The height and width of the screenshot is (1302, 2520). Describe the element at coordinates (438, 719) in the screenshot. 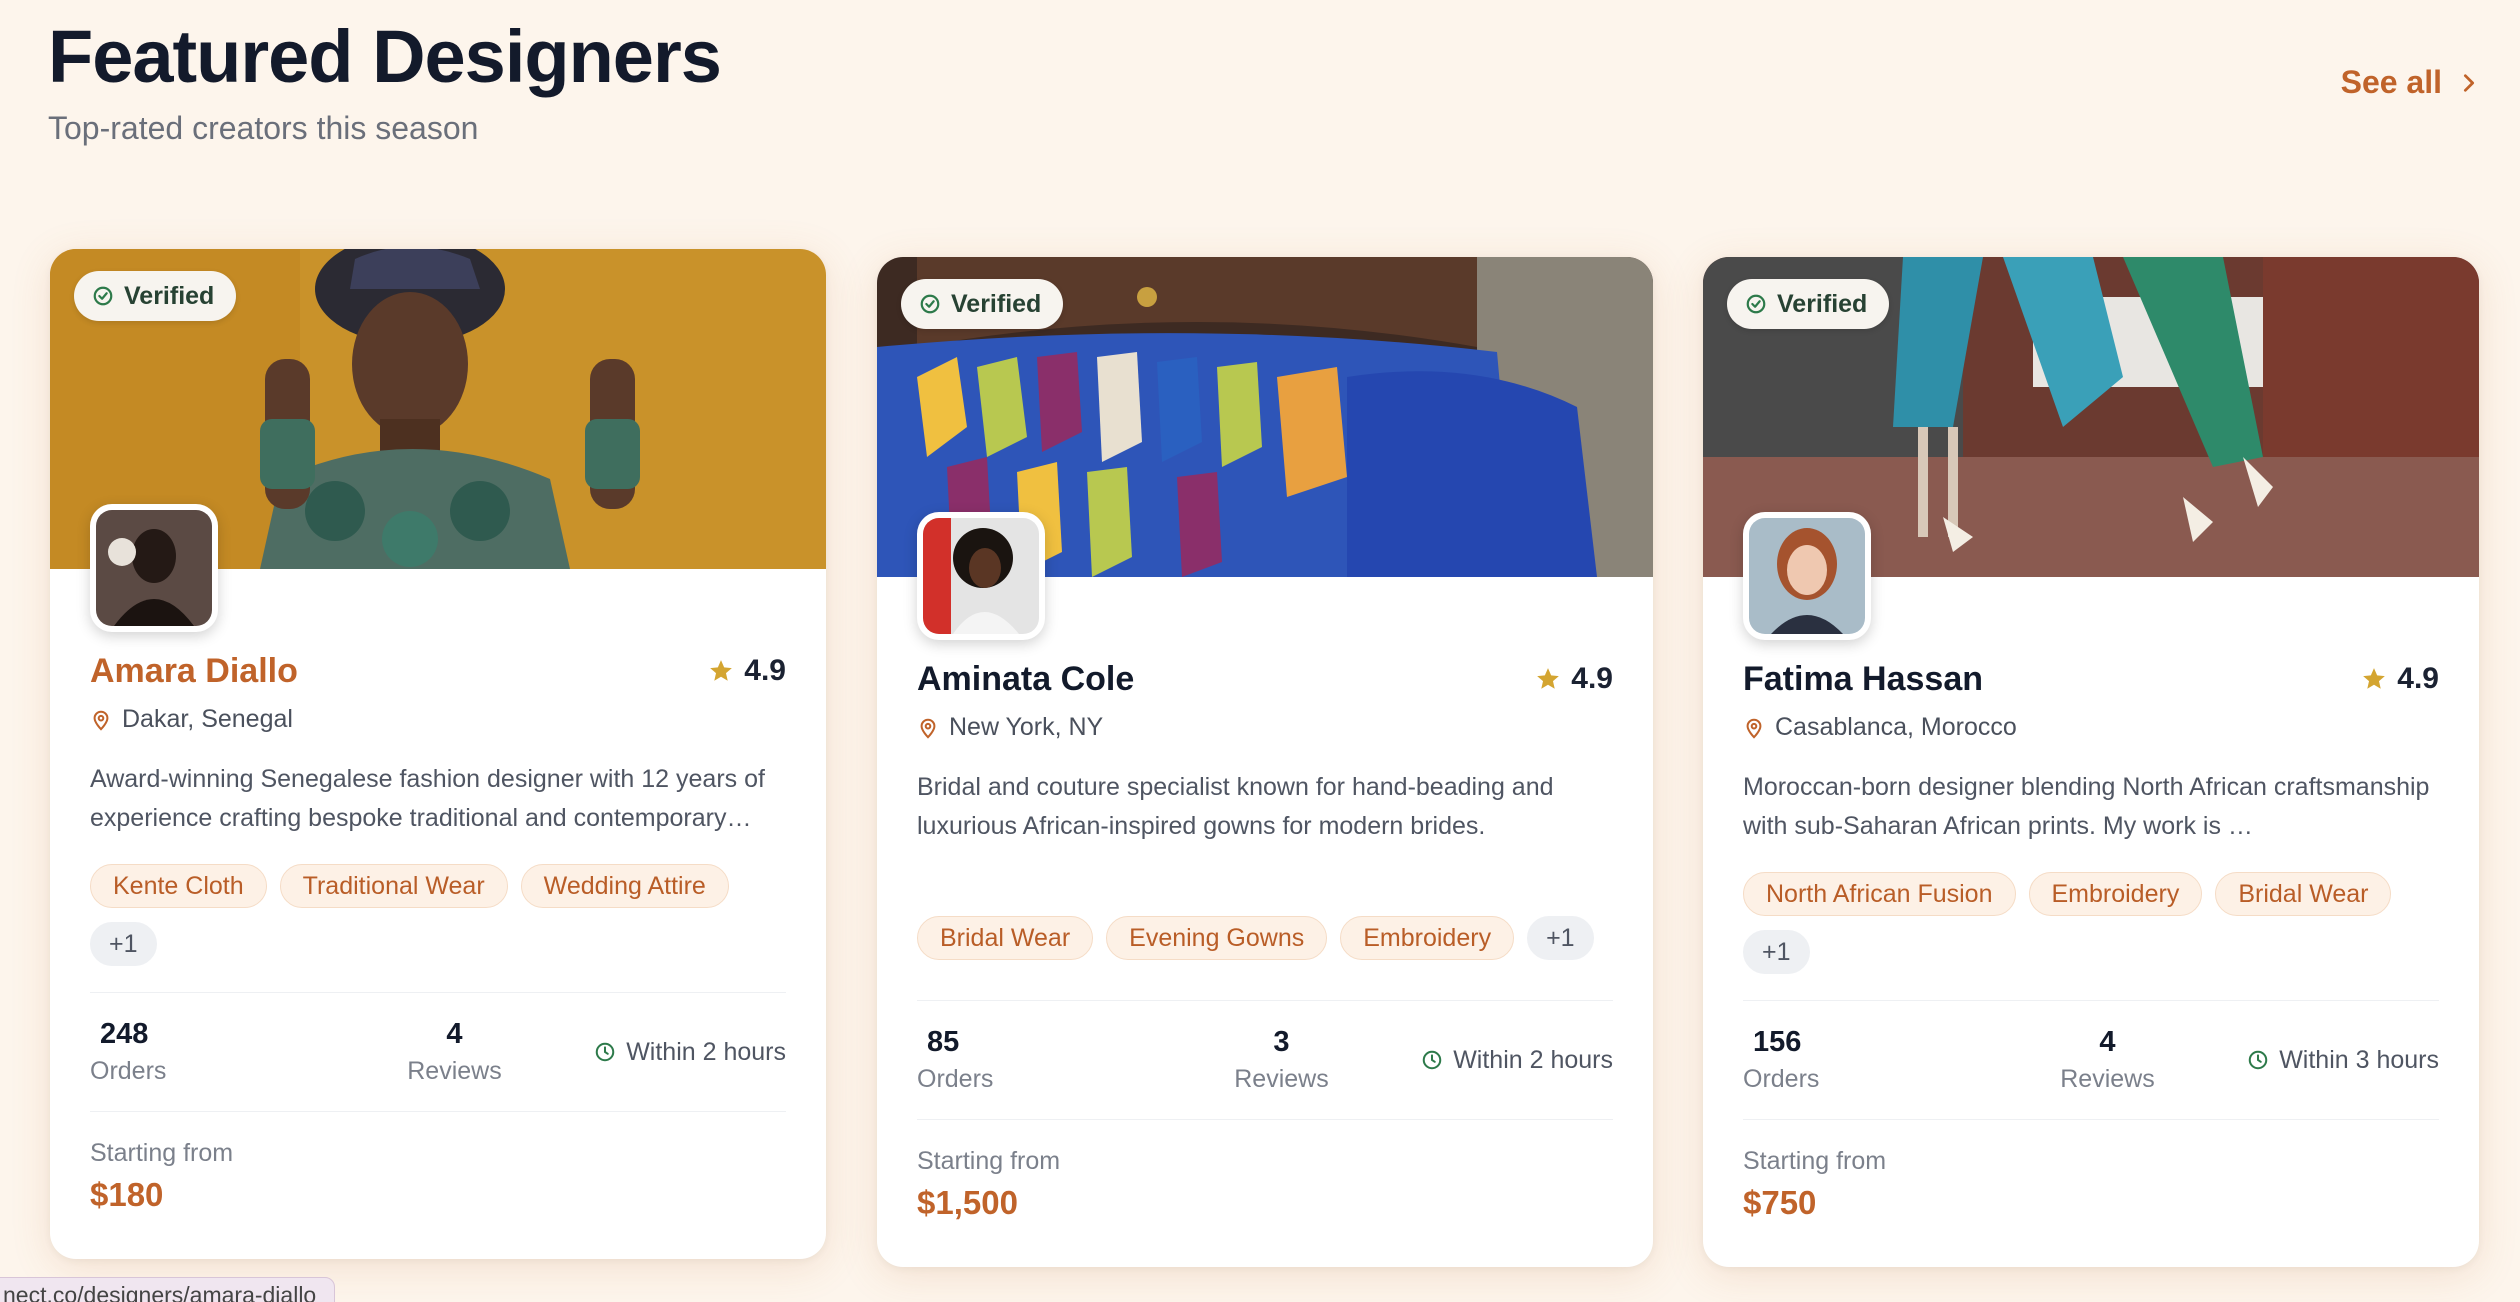

I see `location: Dakar, Senegal` at that location.